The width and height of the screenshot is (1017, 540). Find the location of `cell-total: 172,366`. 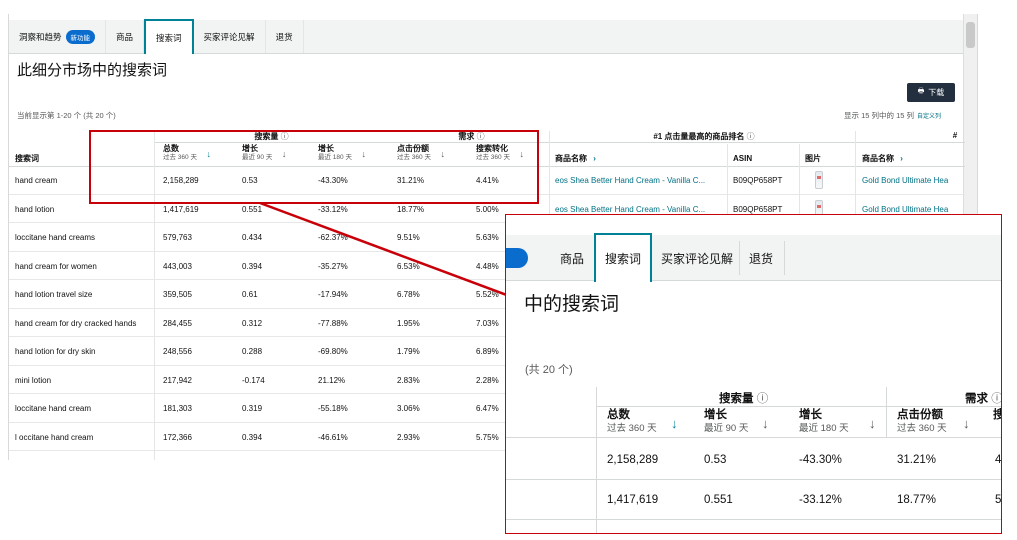

cell-total: 172,366 is located at coordinates (177, 437).